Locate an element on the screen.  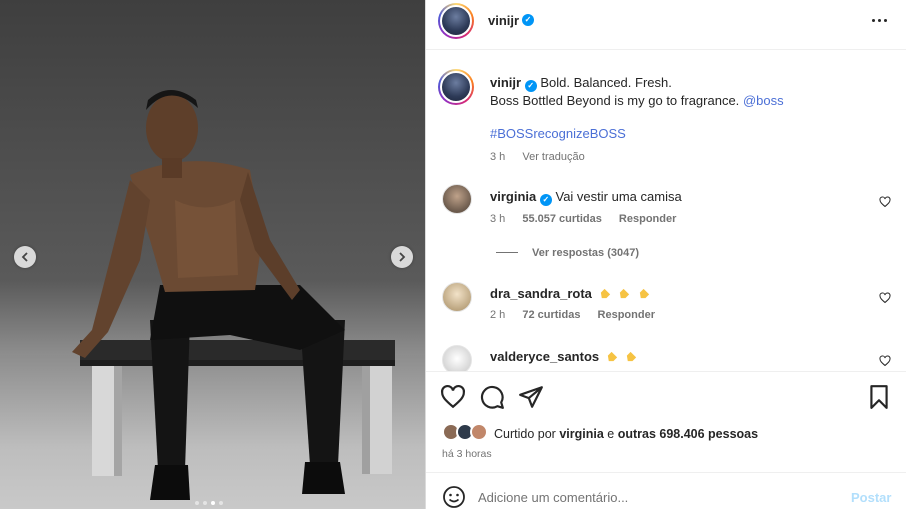
post-header: vinijr ✓ is located at coordinates (666, 25).